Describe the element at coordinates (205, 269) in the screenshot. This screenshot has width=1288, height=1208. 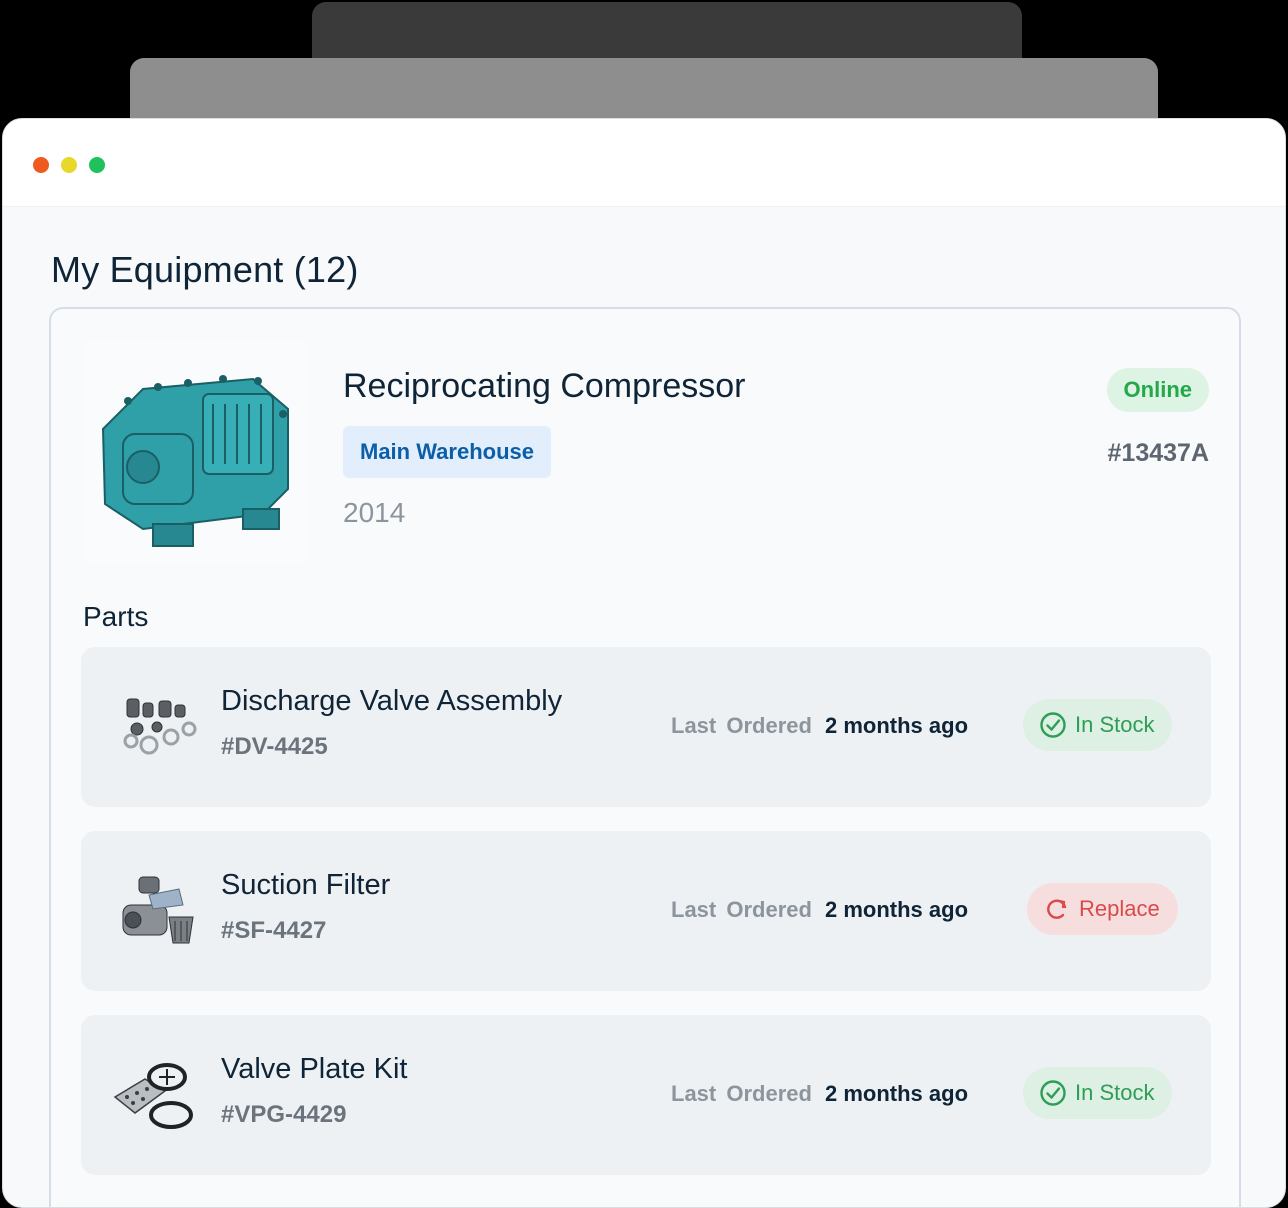
I see `page-title: My Equipment (12)` at that location.